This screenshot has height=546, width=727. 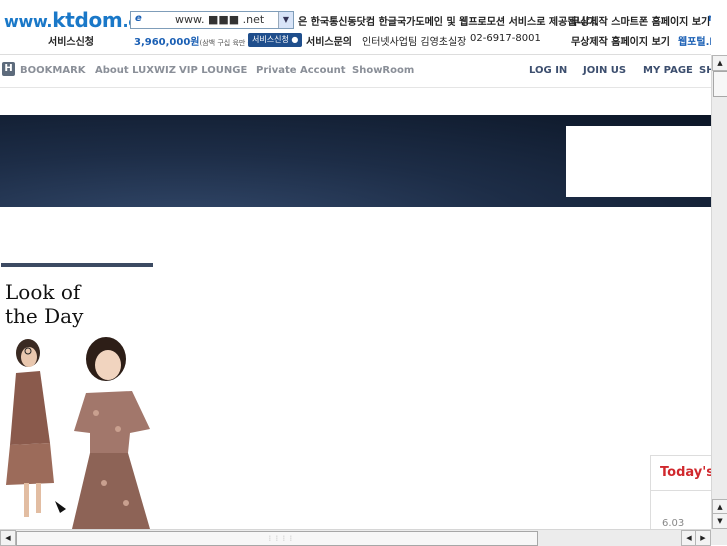 What do you see at coordinates (505, 38) in the screenshot?
I see `phone-number: 02-6917-8001` at bounding box center [505, 38].